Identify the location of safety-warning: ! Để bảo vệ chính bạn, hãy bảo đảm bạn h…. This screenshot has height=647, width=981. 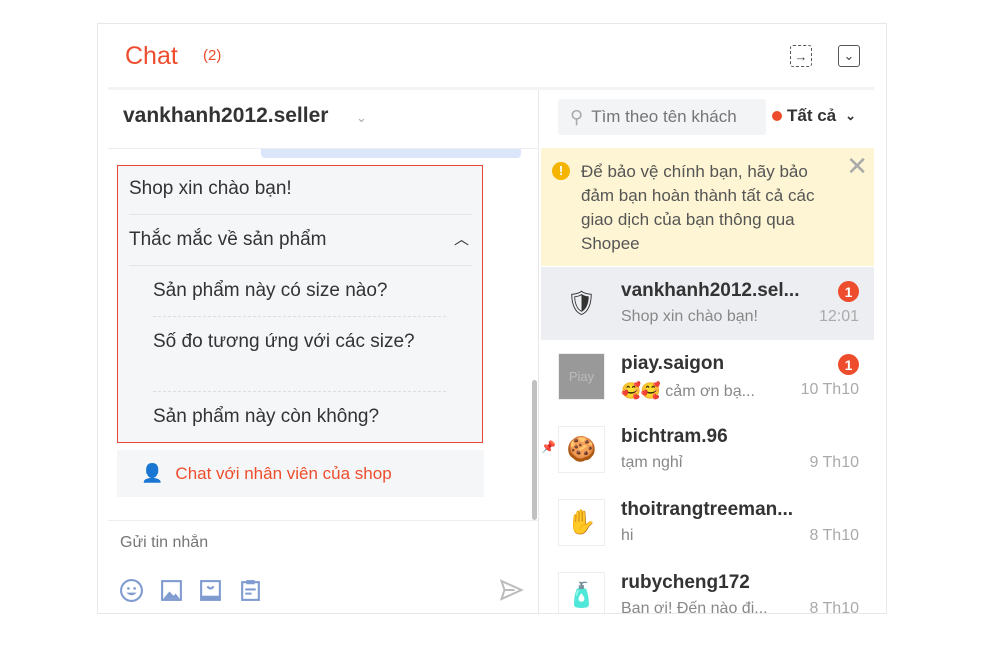
(707, 207).